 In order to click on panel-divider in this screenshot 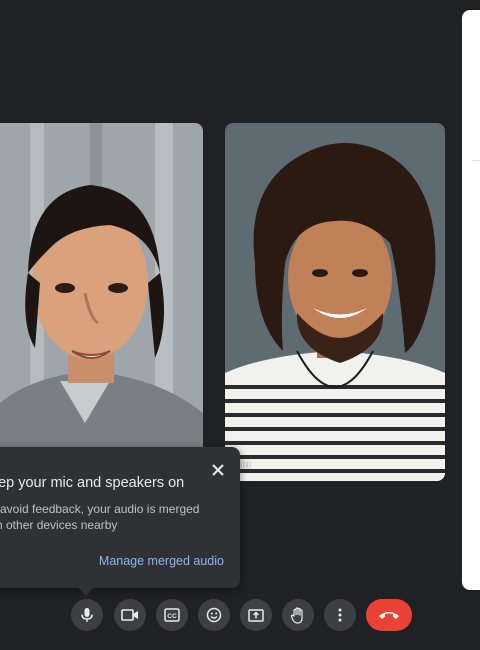, I will do `click(476, 160)`.